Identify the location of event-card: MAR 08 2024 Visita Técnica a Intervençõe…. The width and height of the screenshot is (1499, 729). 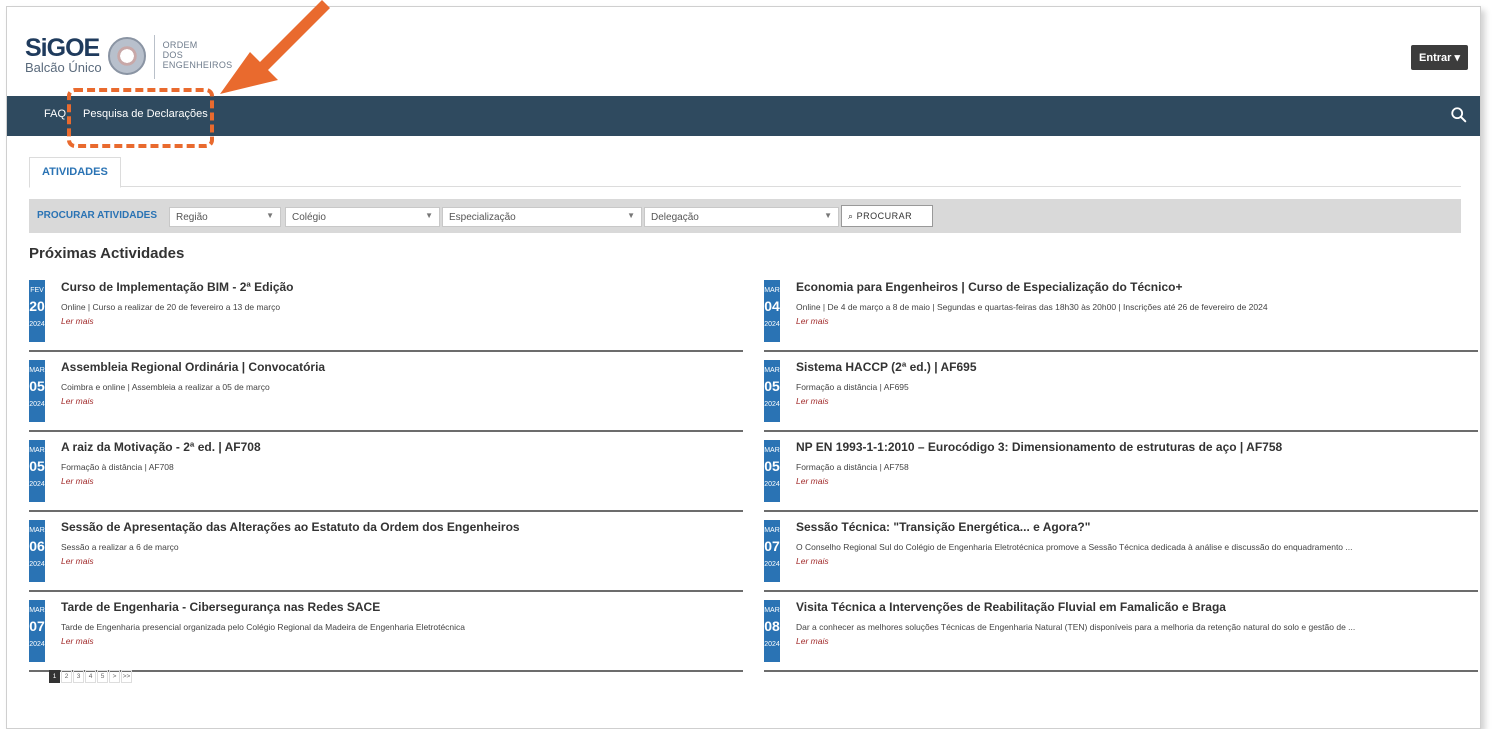
(1121, 636).